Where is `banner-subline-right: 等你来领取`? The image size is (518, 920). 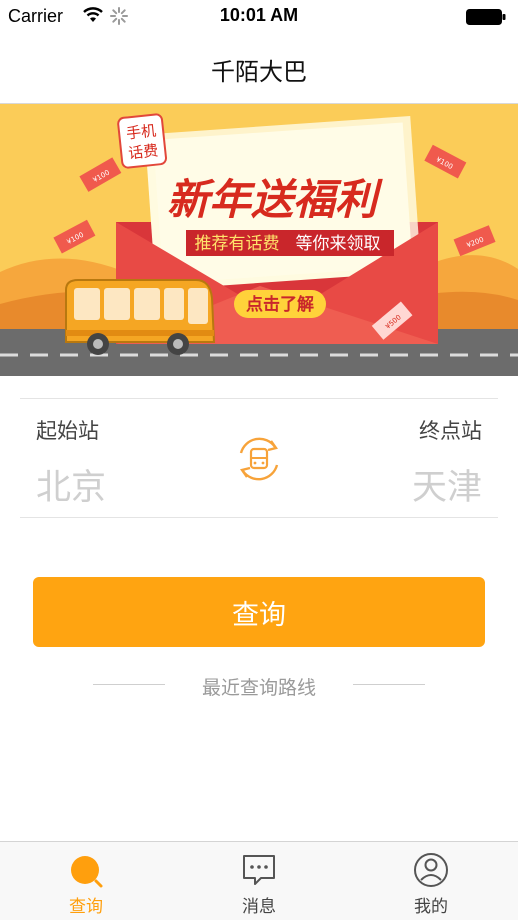 banner-subline-right: 等你来领取 is located at coordinates (338, 244).